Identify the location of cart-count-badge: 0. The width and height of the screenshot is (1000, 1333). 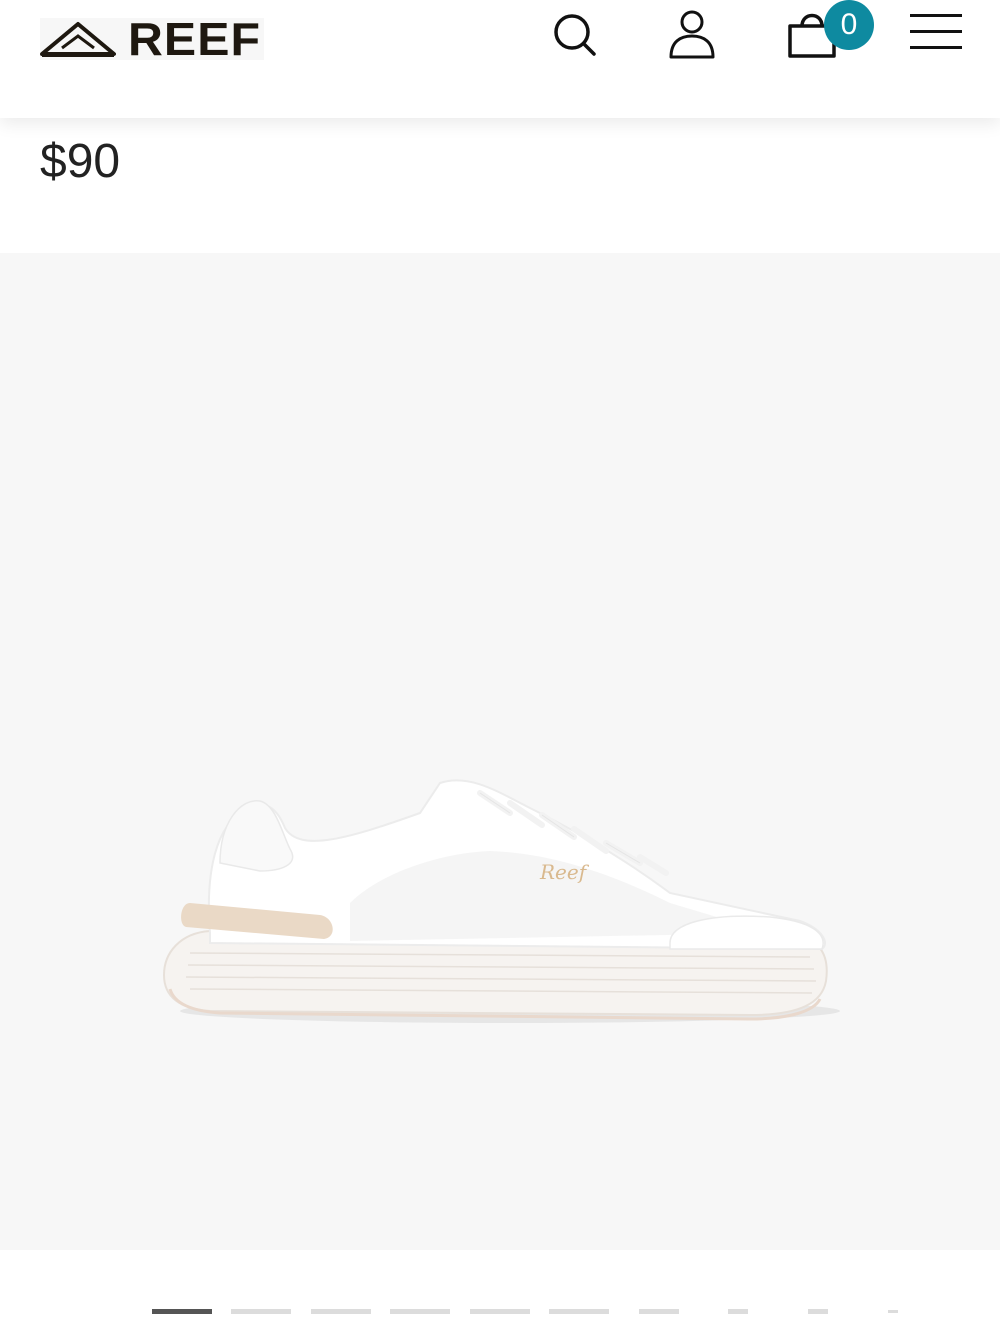
(849, 25).